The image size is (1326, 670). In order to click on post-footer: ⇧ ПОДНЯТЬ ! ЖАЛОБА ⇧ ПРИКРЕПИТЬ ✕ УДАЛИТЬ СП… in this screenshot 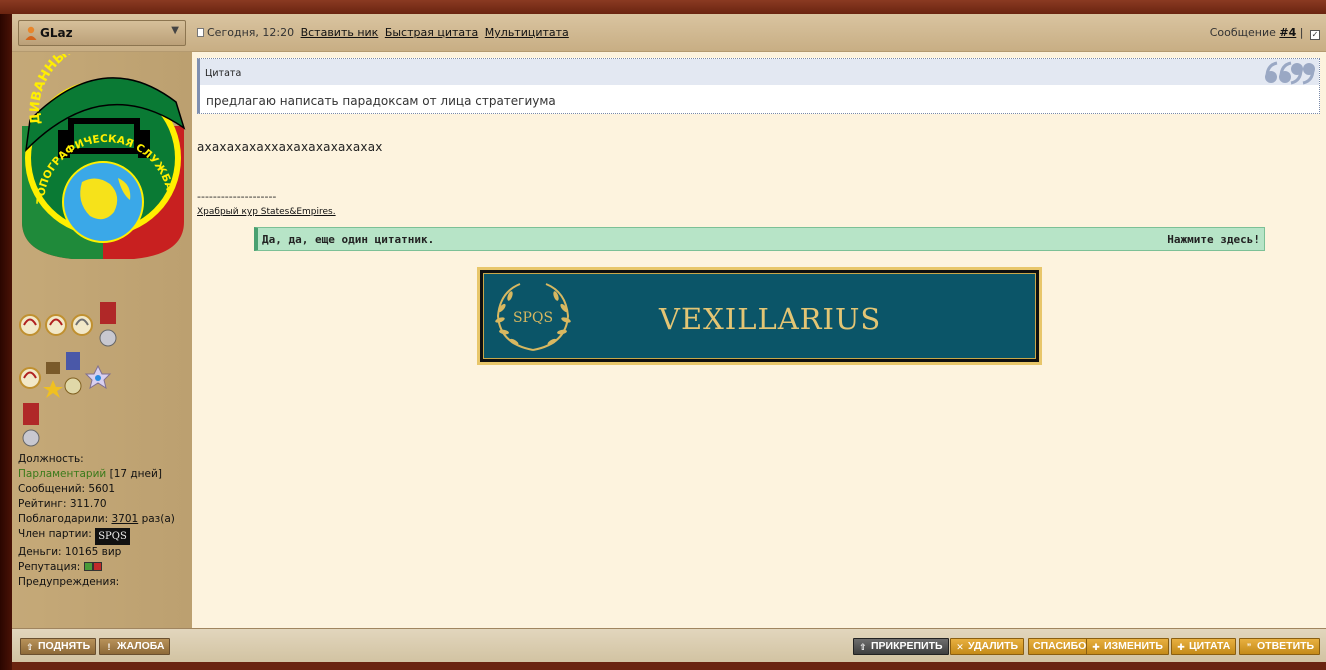, I will do `click(669, 645)`.